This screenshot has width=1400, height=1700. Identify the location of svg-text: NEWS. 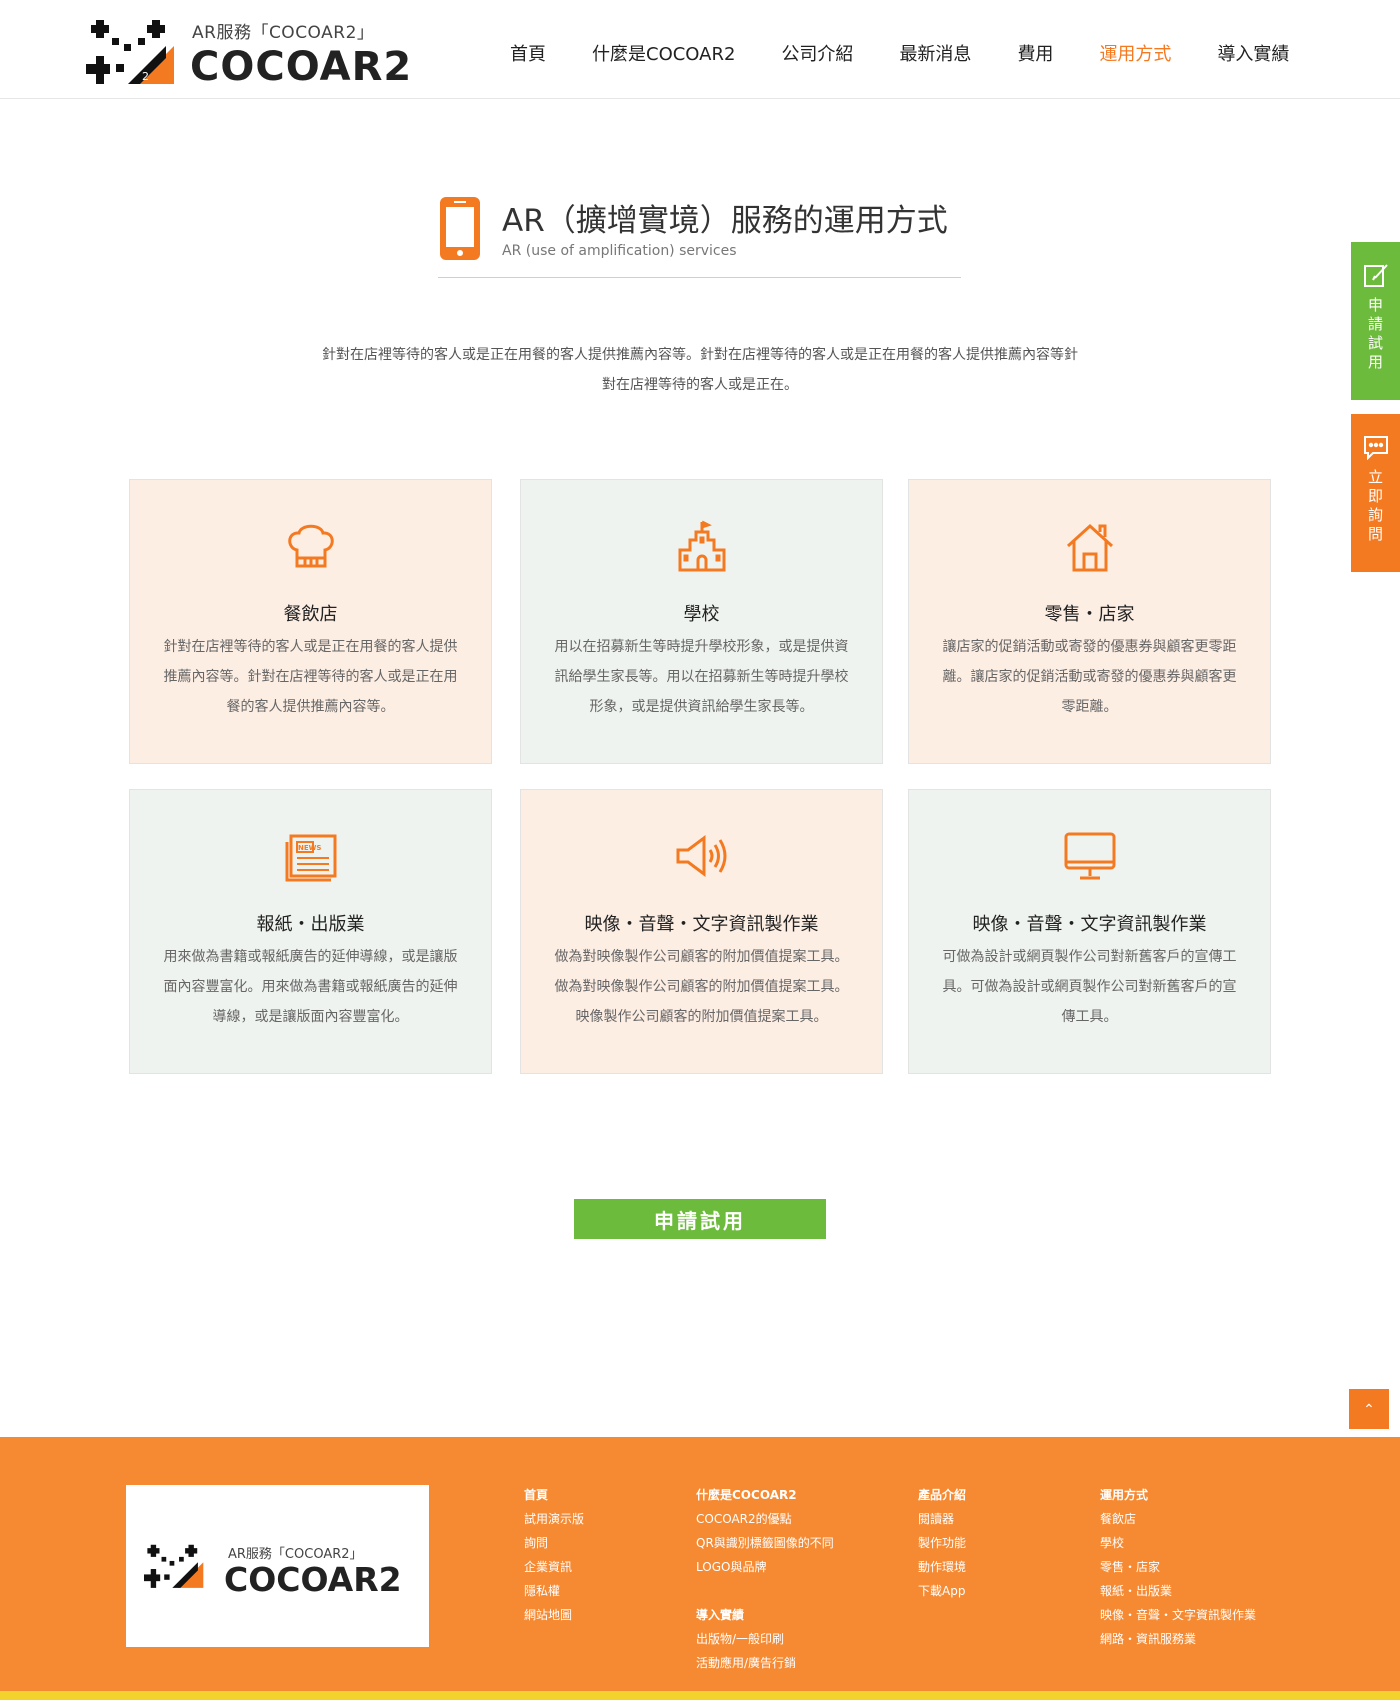
(309, 848).